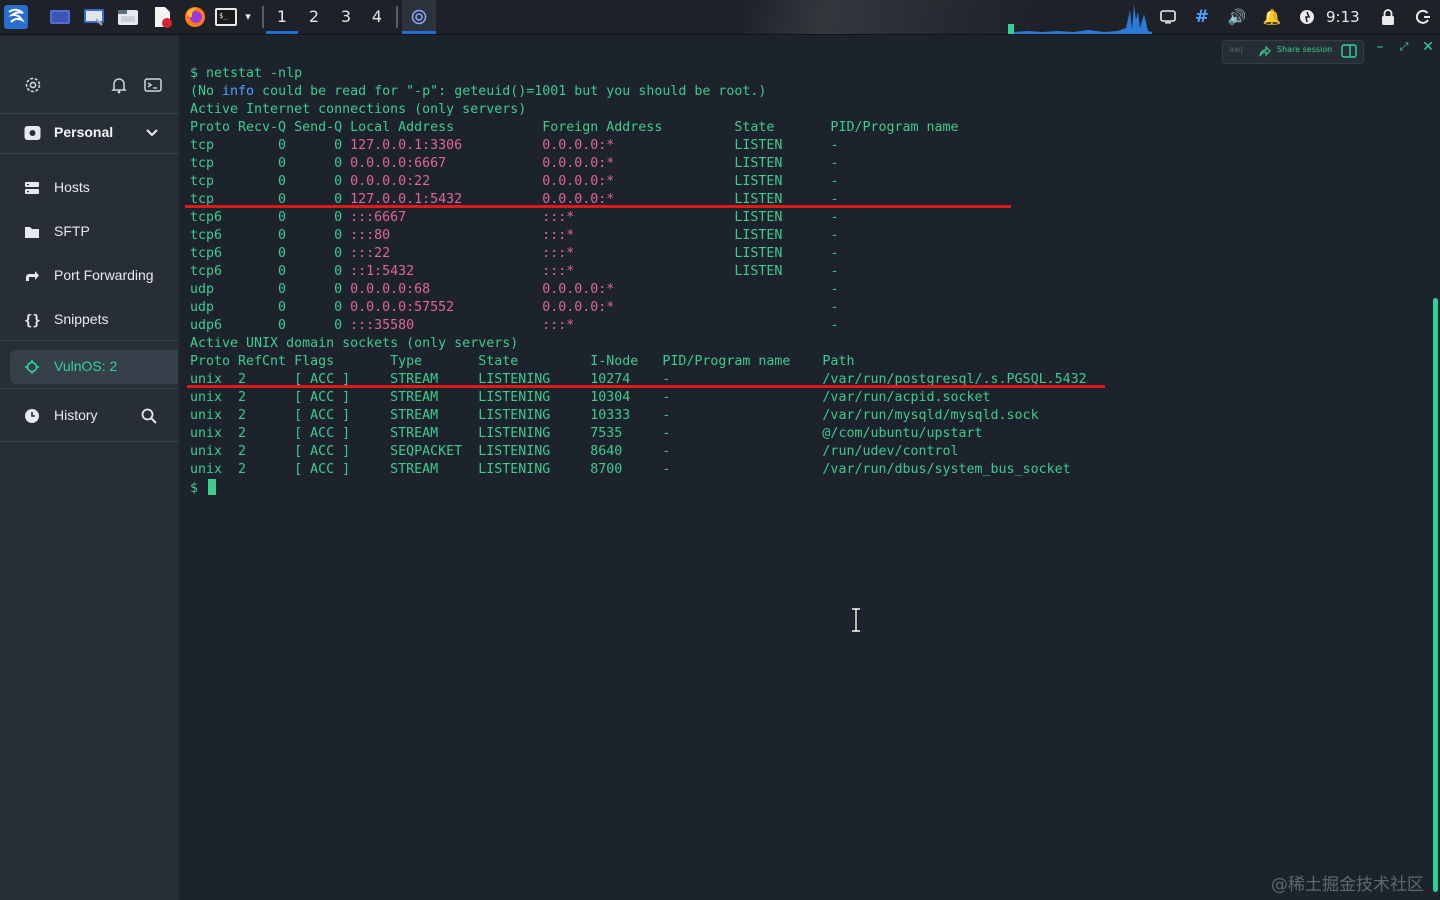 The width and height of the screenshot is (1440, 900). I want to click on display-icon, so click(1168, 17).